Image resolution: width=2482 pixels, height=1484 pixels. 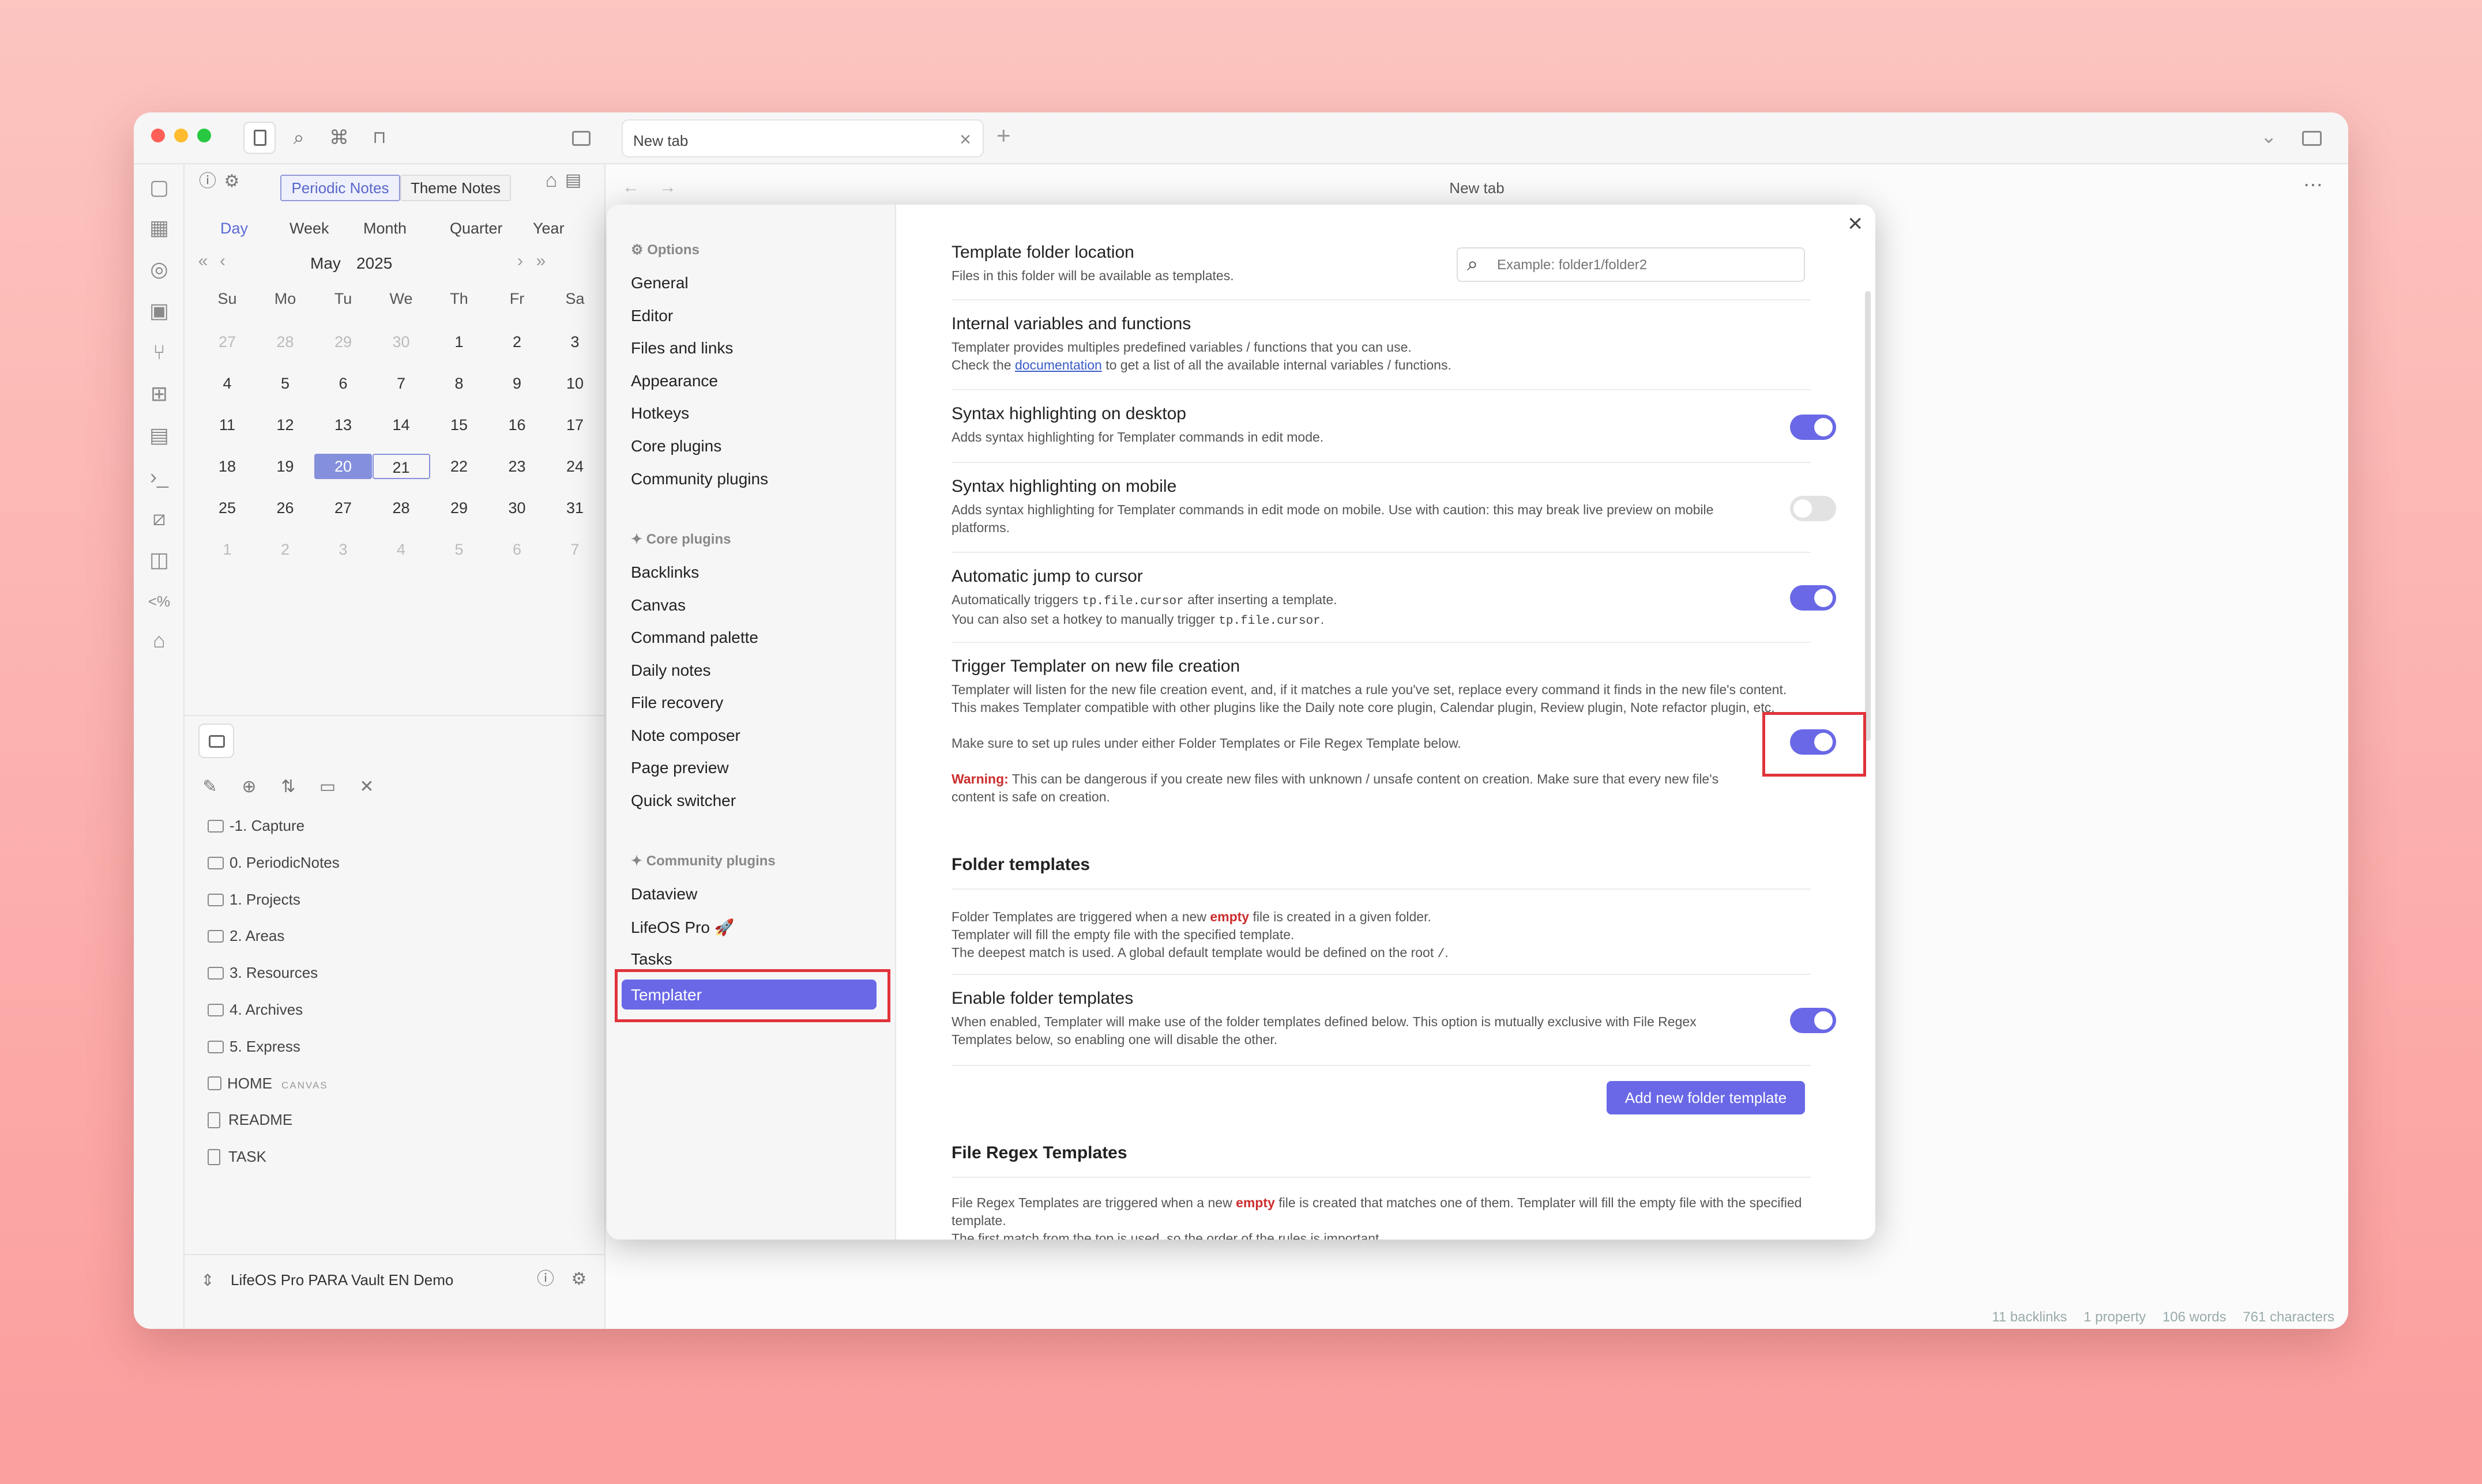 I want to click on calendar-day: 17, so click(x=575, y=425).